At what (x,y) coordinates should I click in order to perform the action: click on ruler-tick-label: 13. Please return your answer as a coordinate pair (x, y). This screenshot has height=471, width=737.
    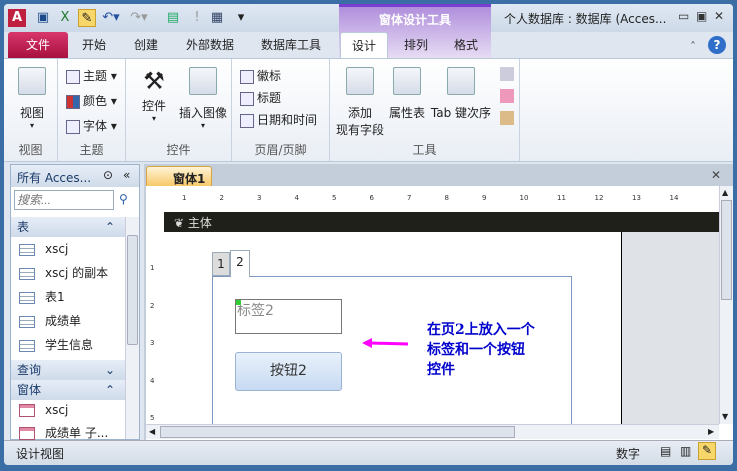
    Looking at the image, I should click on (636, 198).